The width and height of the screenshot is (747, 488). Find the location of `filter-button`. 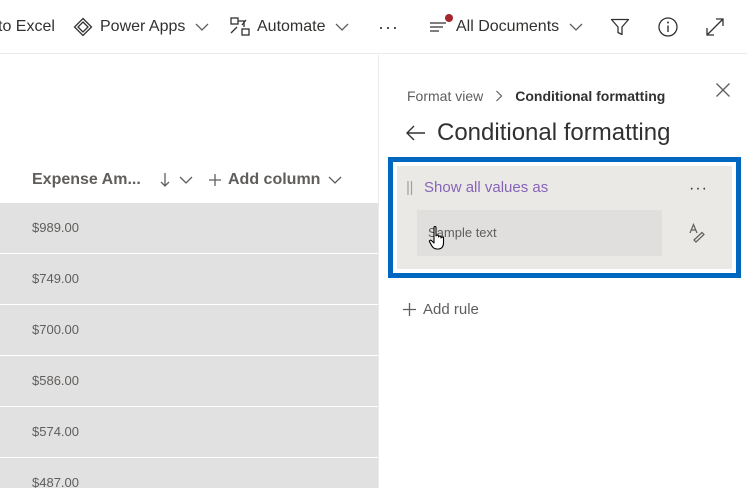

filter-button is located at coordinates (620, 27).